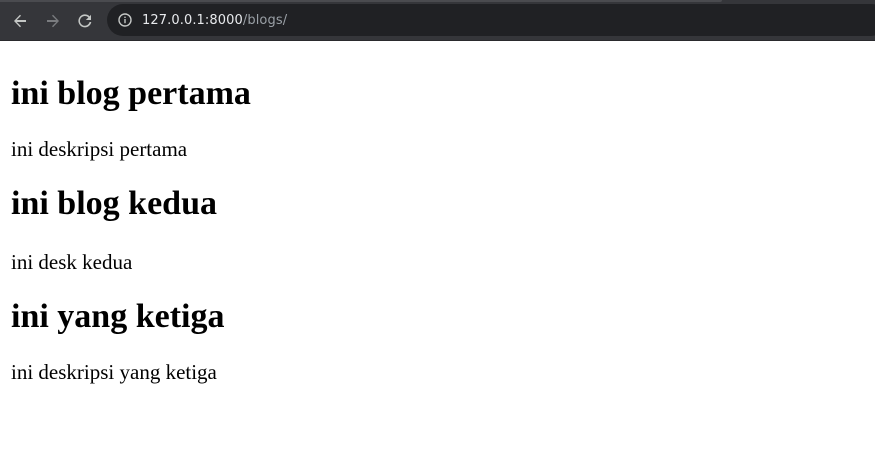 The image size is (875, 461). I want to click on back-button, so click(20, 21).